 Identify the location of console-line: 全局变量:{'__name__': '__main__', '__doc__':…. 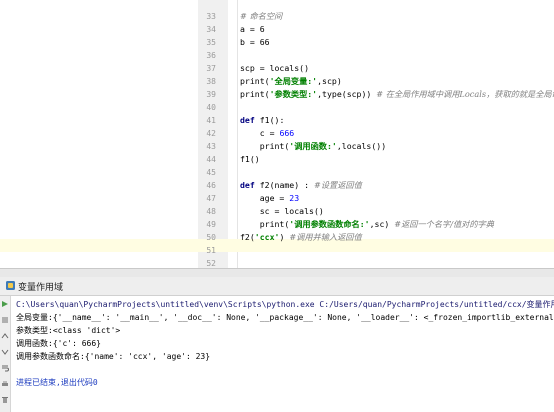
(285, 317).